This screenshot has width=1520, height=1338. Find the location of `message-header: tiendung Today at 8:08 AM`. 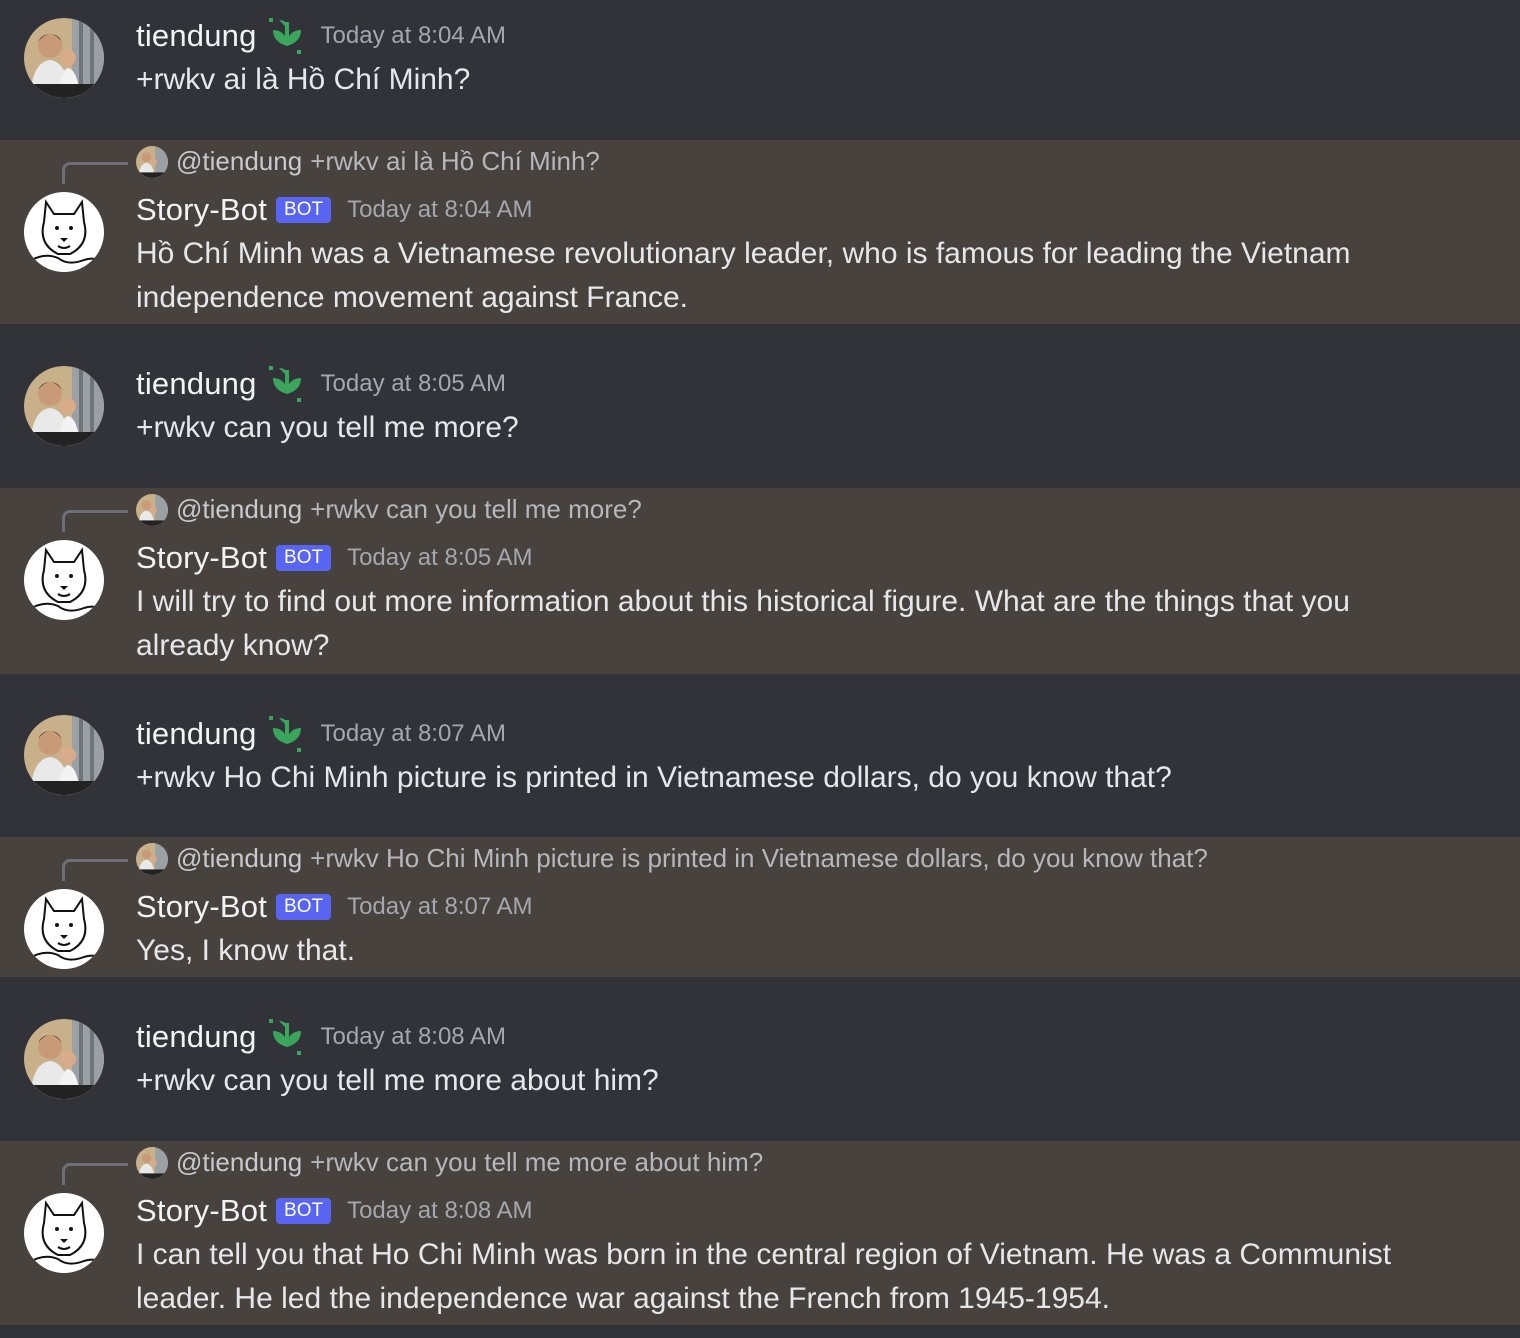

message-header: tiendung Today at 8:08 AM is located at coordinates (321, 1037).